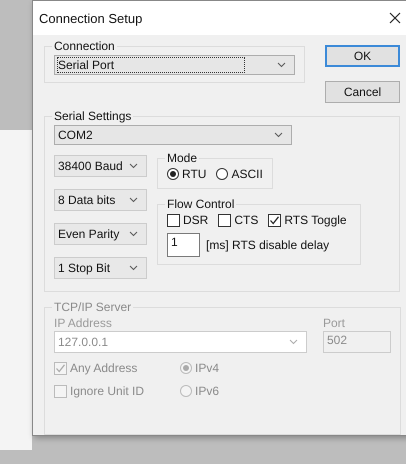 The image size is (406, 464). I want to click on close-icon, so click(395, 18).